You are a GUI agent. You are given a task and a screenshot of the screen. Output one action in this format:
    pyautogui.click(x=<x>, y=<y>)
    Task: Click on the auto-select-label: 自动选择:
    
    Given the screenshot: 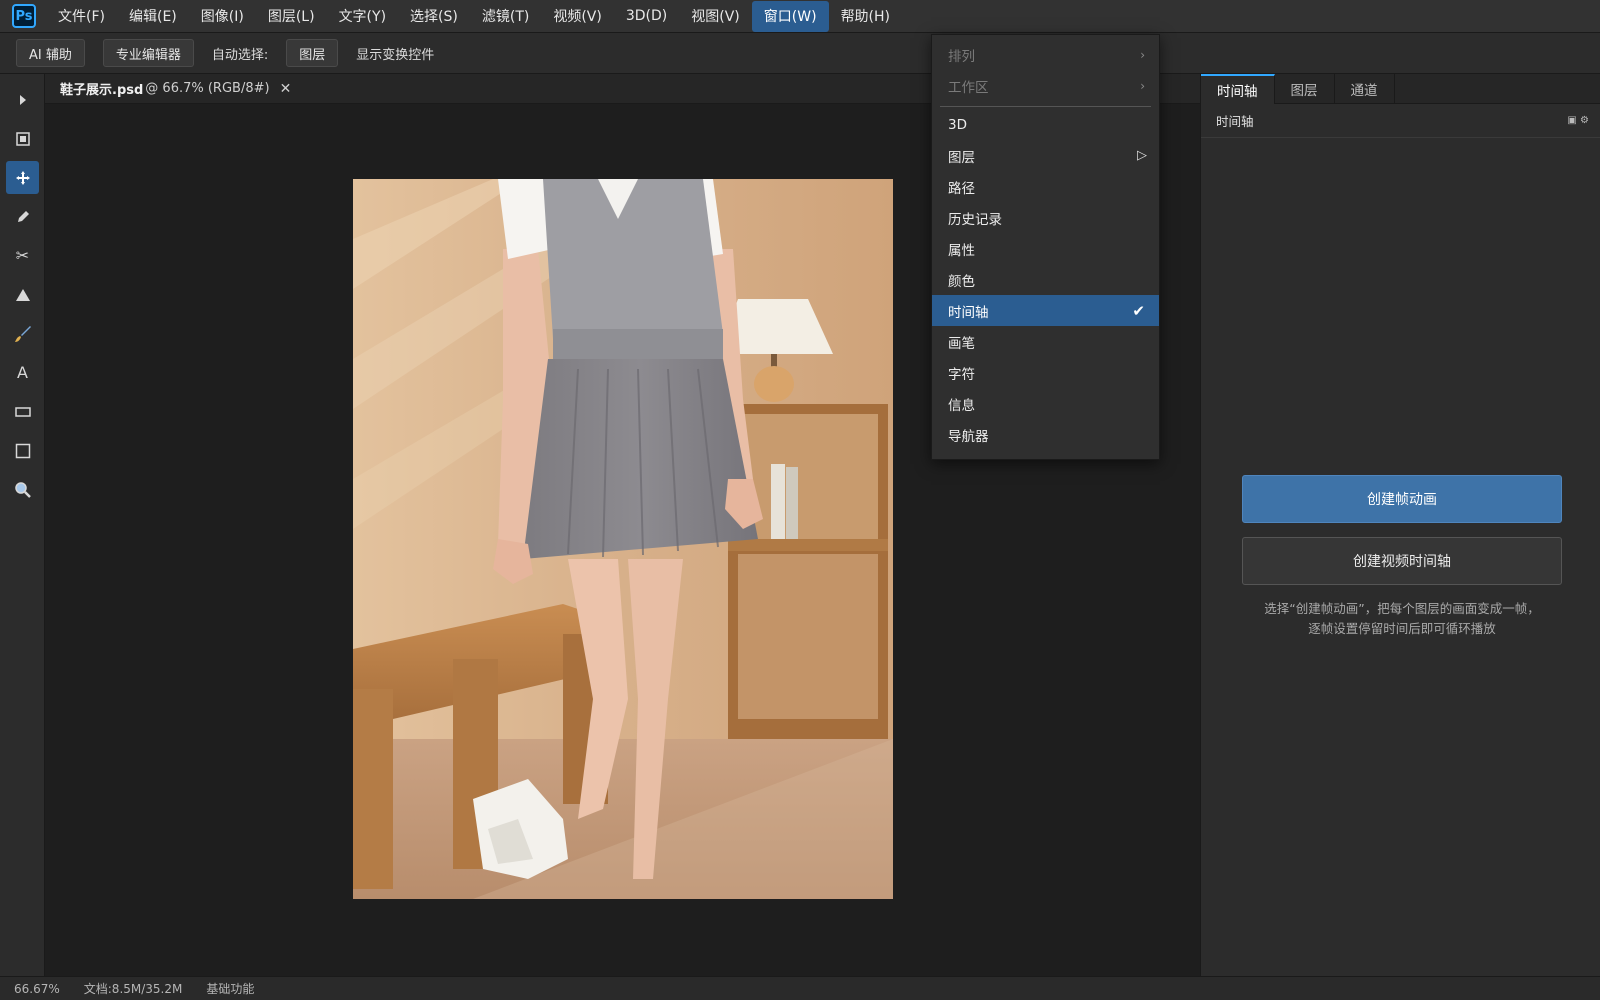 What is the action you would take?
    pyautogui.click(x=240, y=55)
    